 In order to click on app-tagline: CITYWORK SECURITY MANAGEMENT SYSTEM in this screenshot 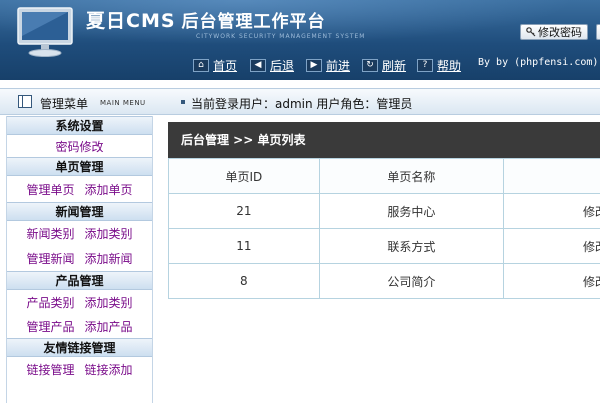, I will do `click(281, 36)`.